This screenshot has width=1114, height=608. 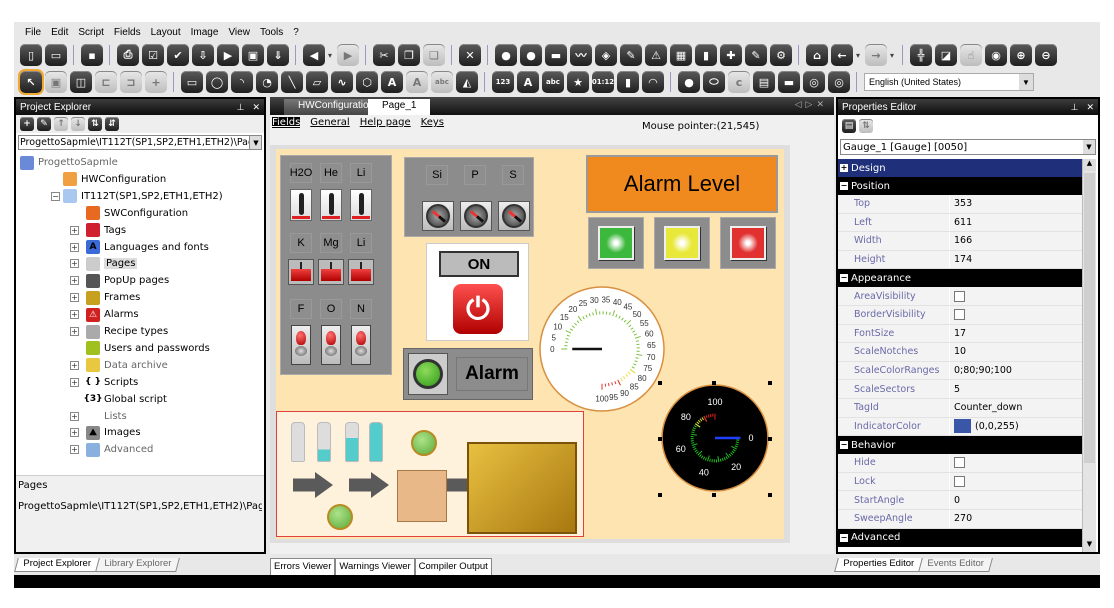 What do you see at coordinates (241, 107) in the screenshot?
I see `pin-icon: ⊥` at bounding box center [241, 107].